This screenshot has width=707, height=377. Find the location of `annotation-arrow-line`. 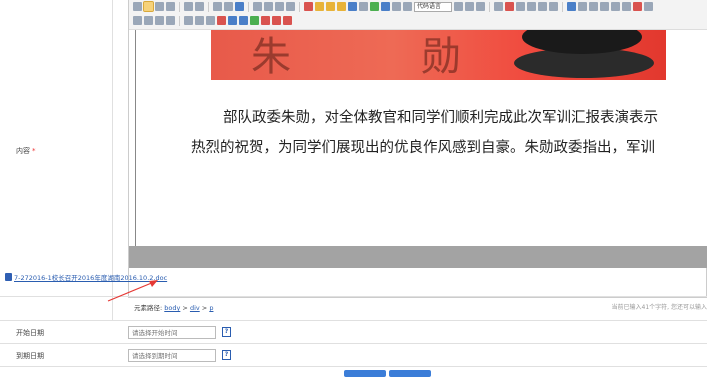

annotation-arrow-line is located at coordinates (131, 291).